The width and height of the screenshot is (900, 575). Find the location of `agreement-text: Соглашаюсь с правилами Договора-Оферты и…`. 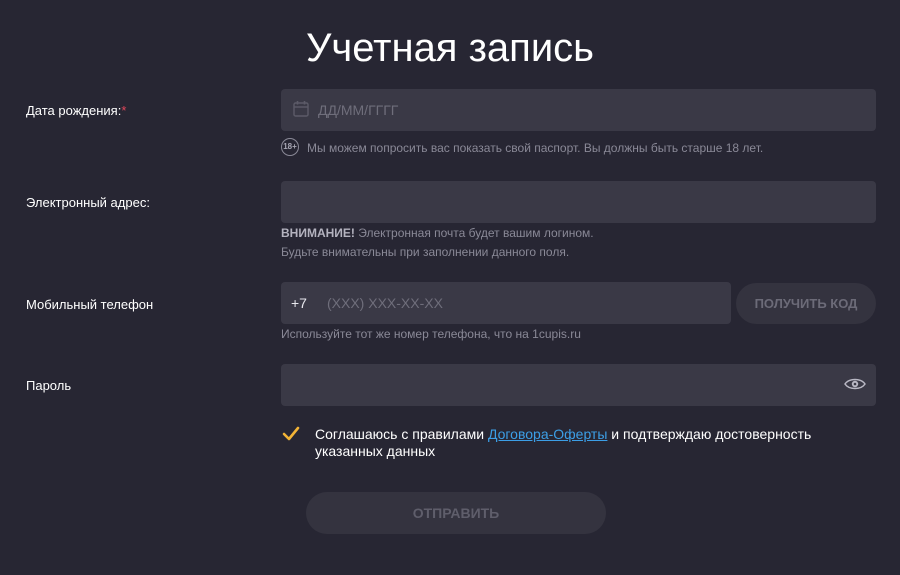

agreement-text: Соглашаюсь с правилами Договора-Оферты и… is located at coordinates (595, 443).